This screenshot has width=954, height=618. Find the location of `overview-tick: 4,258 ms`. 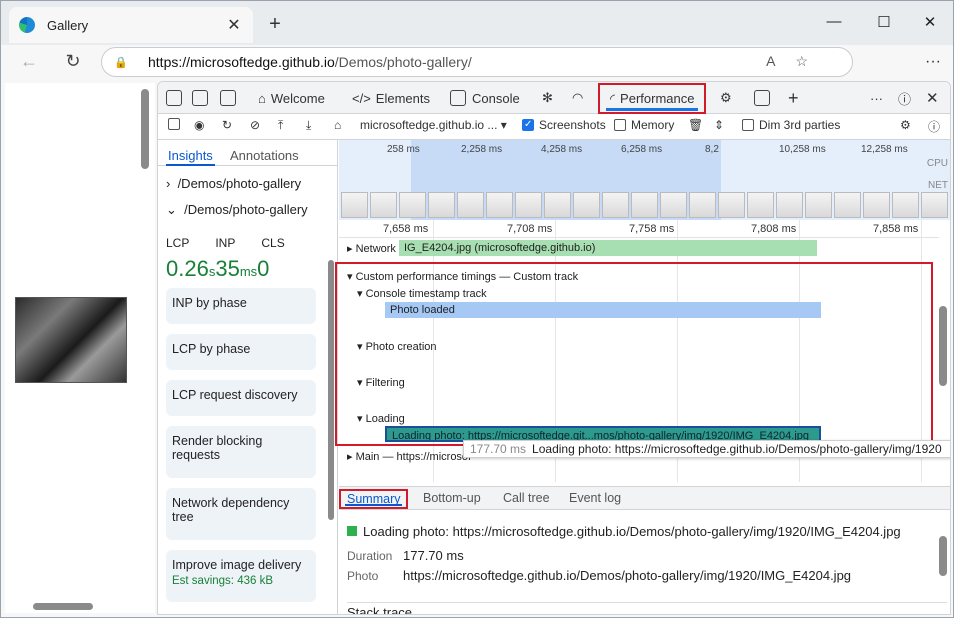

overview-tick: 4,258 ms is located at coordinates (562, 149).